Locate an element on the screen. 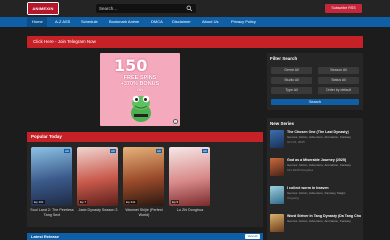  nav-schedule: Schedule is located at coordinates (89, 22).